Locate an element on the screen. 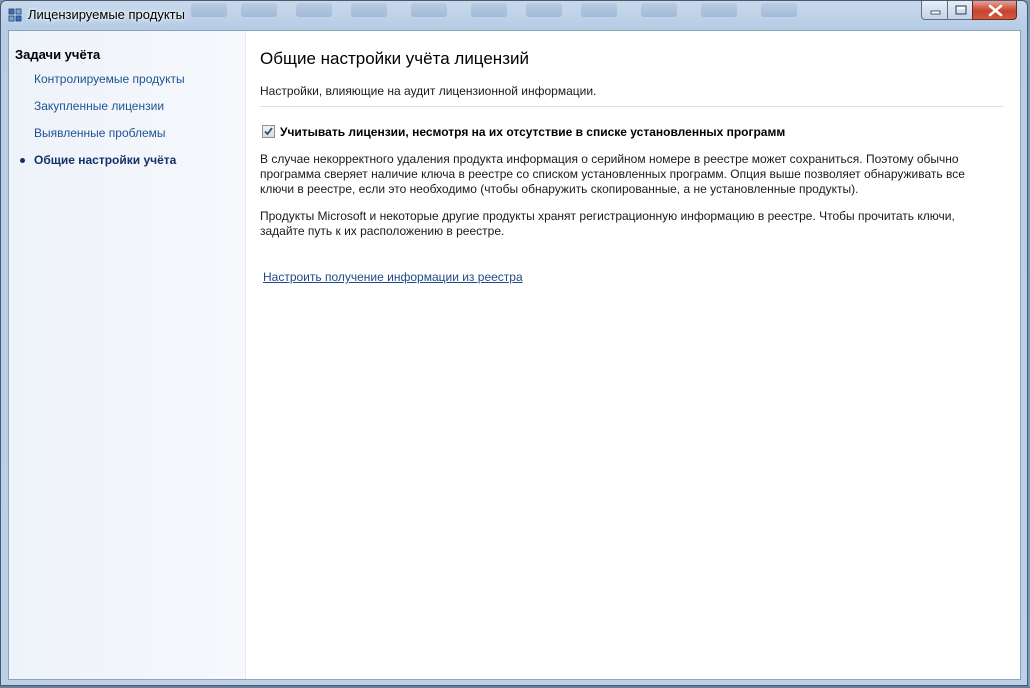 The width and height of the screenshot is (1030, 688). title-bar: Лицензируемые продукты is located at coordinates (514, 15).